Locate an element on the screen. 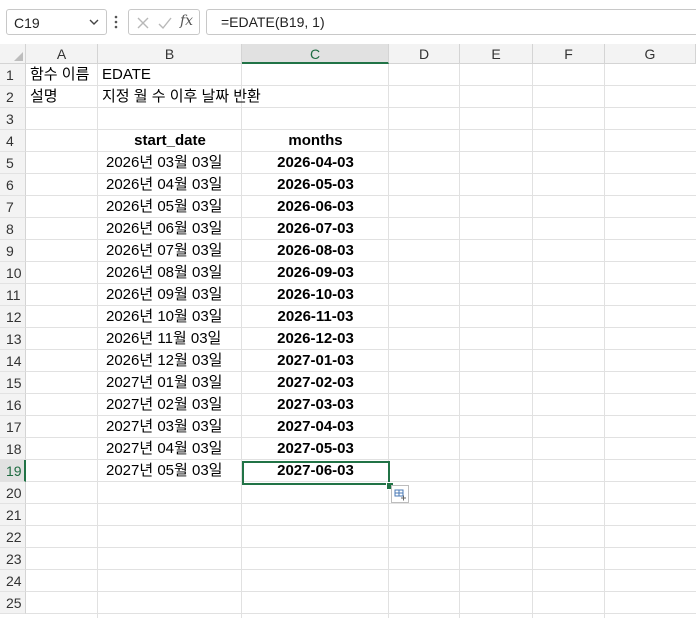 This screenshot has height=618, width=696. select-all-corner is located at coordinates (13, 54).